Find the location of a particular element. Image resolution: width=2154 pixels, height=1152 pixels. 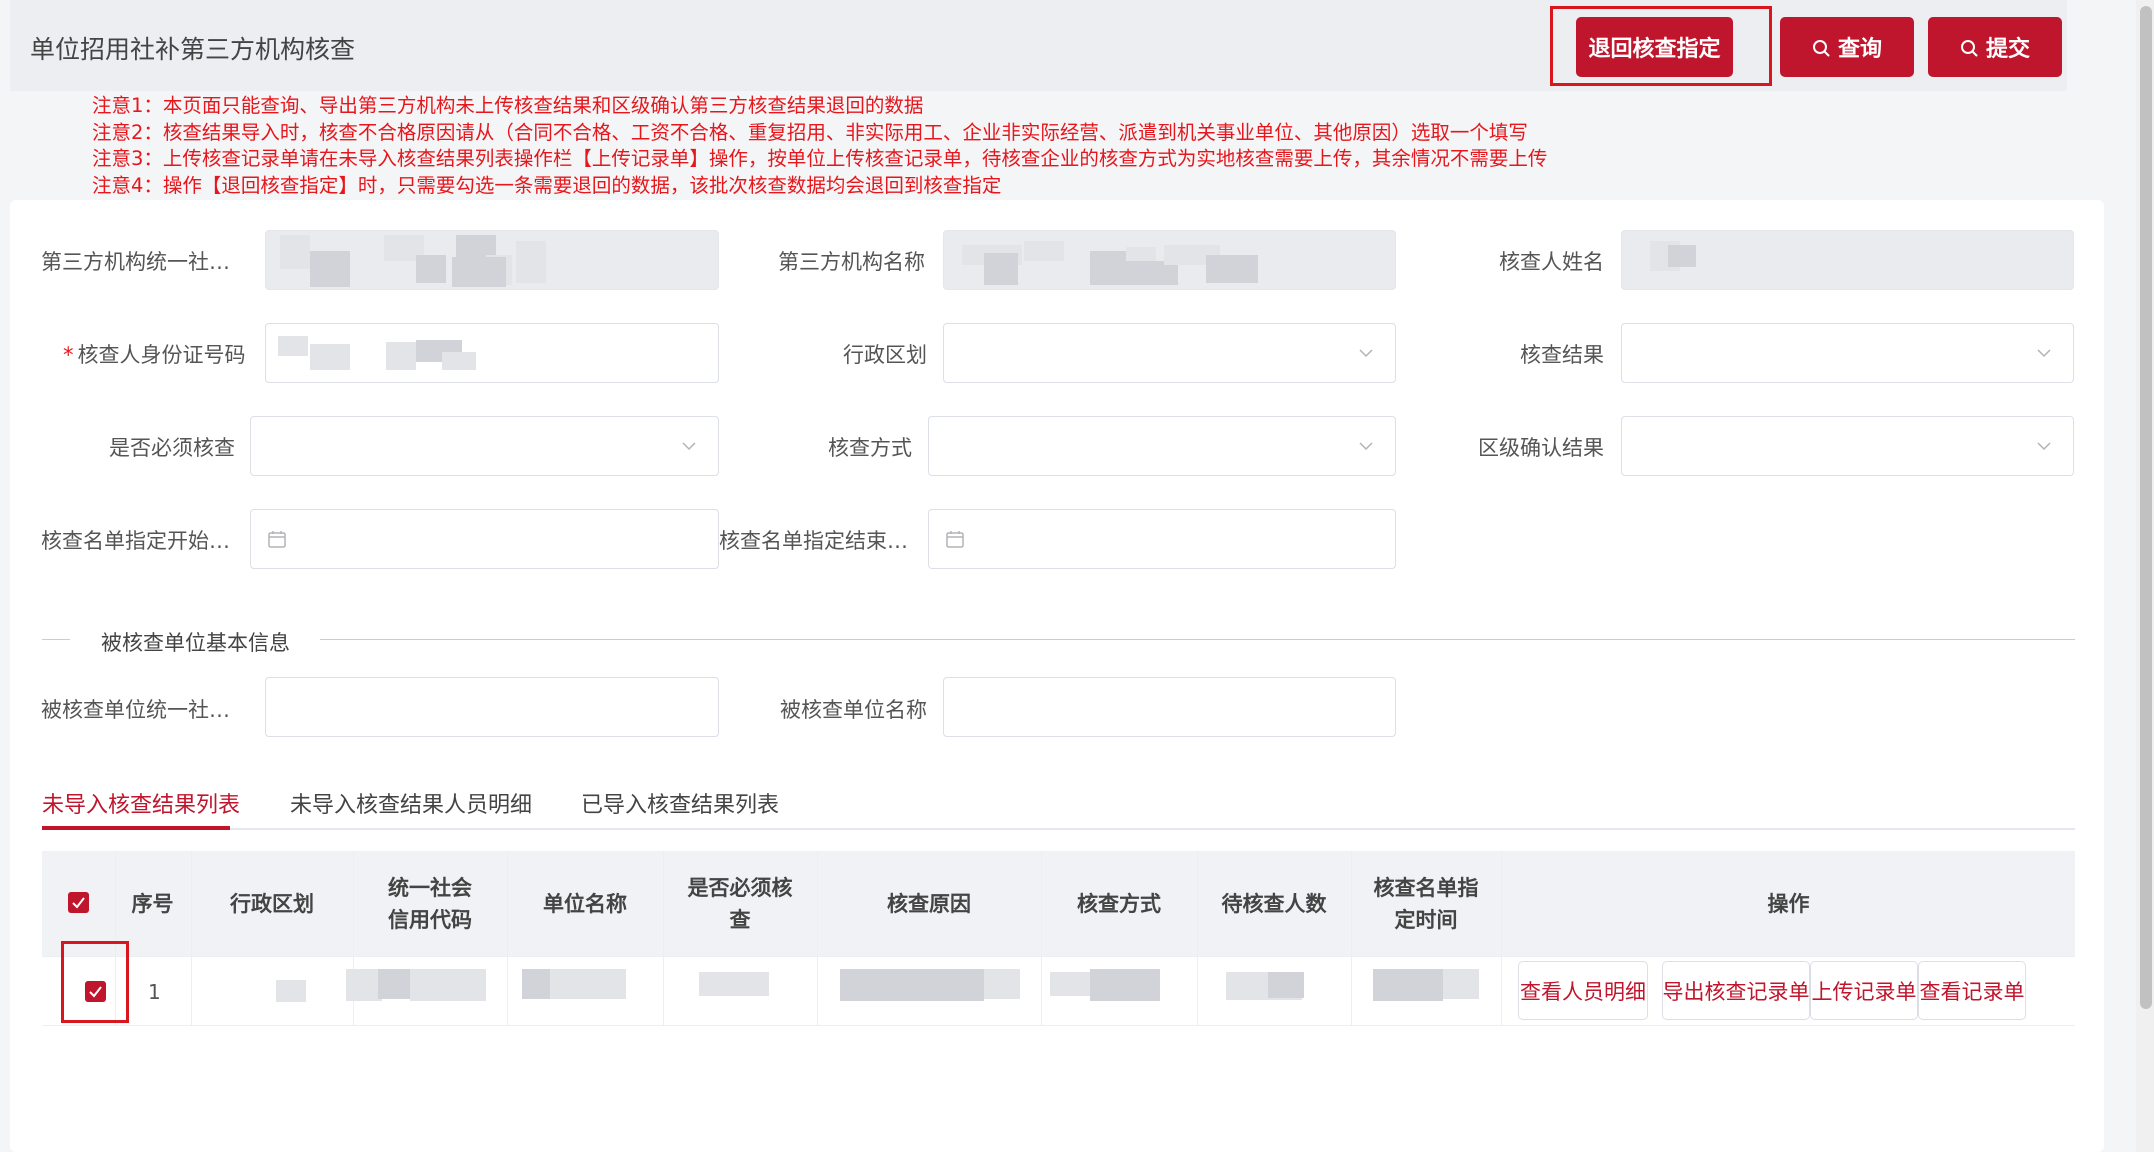

inspector-id-label-text: 核查人身份证号码 is located at coordinates (161, 355).